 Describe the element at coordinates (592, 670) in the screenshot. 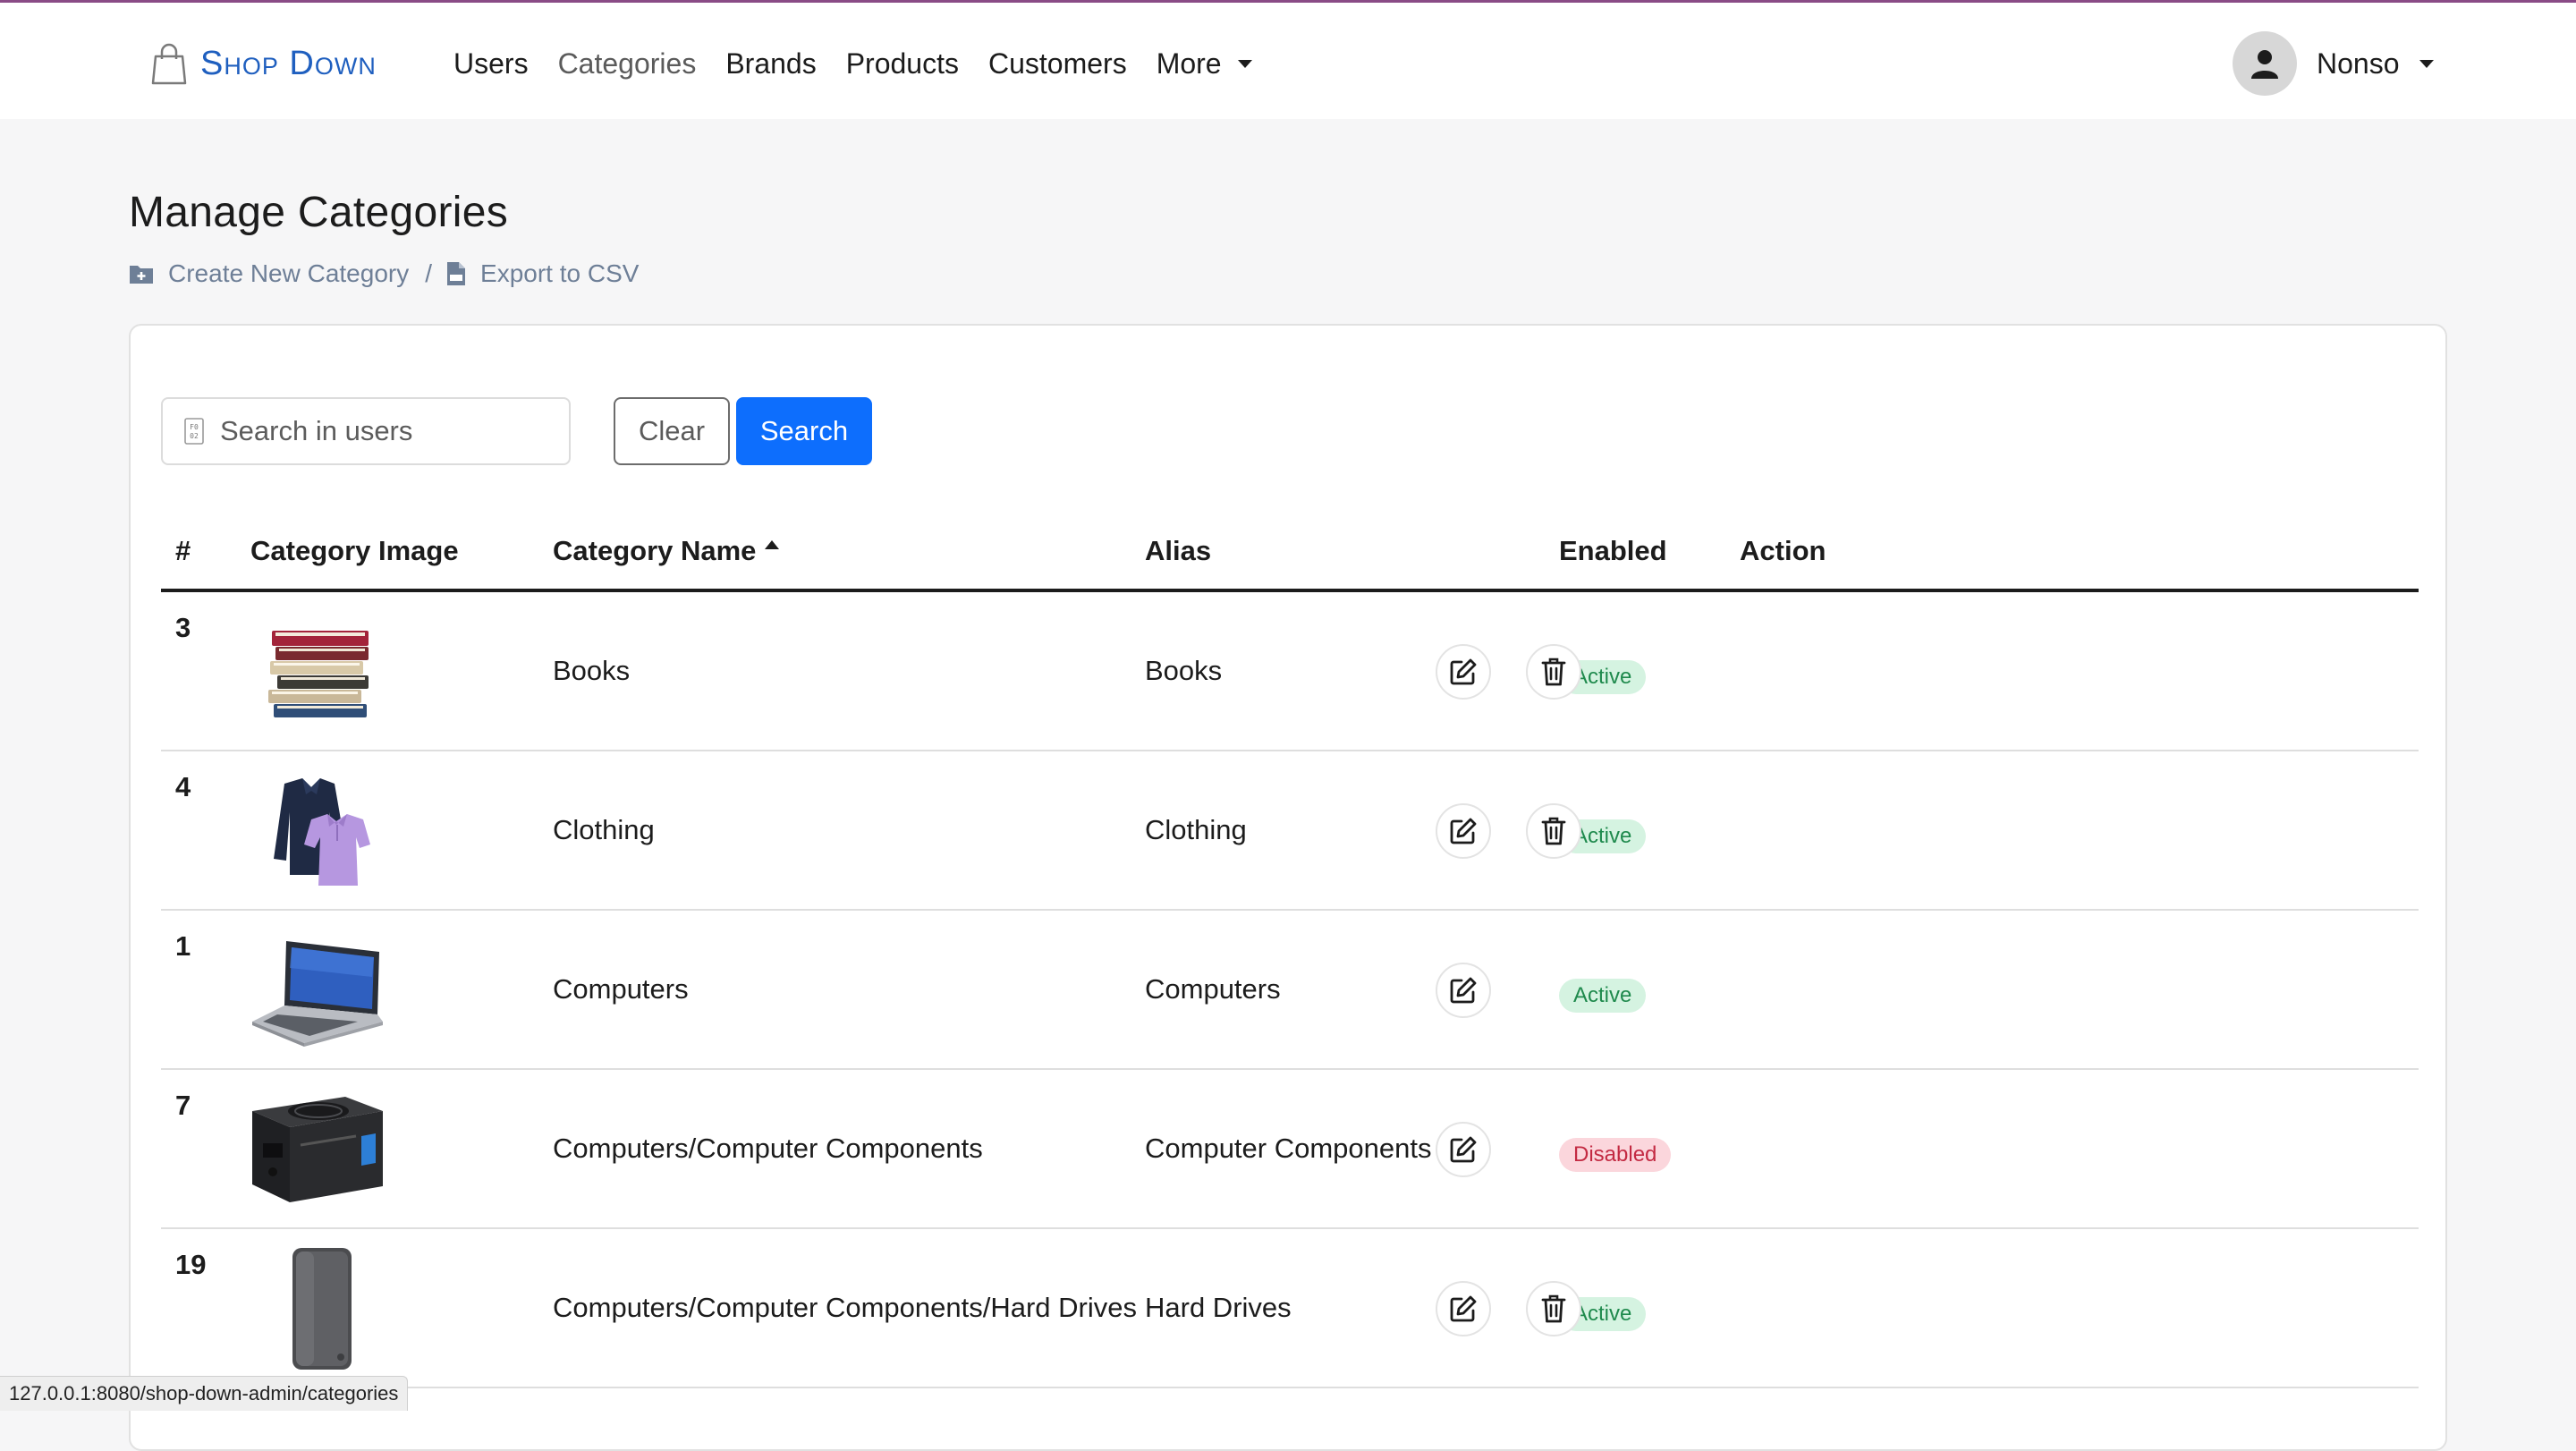

I see `category-name: Books` at that location.